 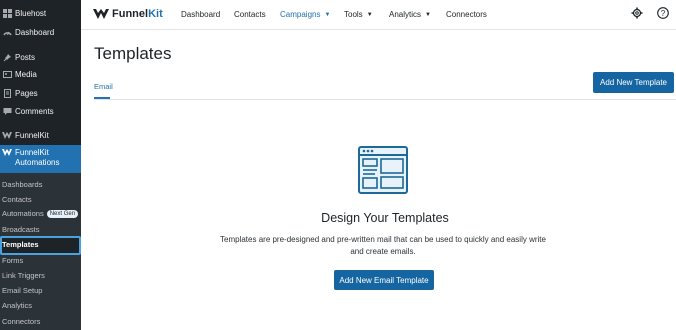 What do you see at coordinates (133, 53) in the screenshot?
I see `page-title: Templates` at bounding box center [133, 53].